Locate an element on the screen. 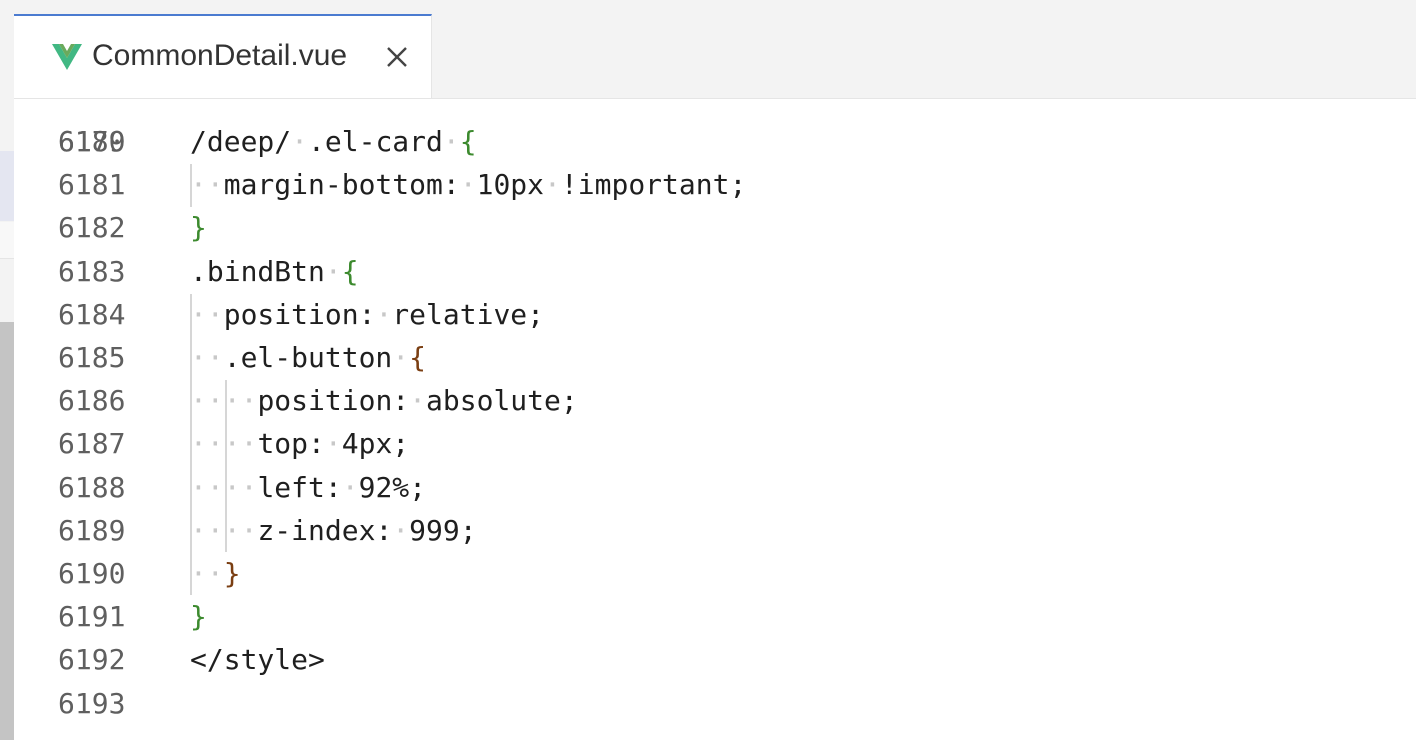  line-number: 6189 is located at coordinates (92, 530).